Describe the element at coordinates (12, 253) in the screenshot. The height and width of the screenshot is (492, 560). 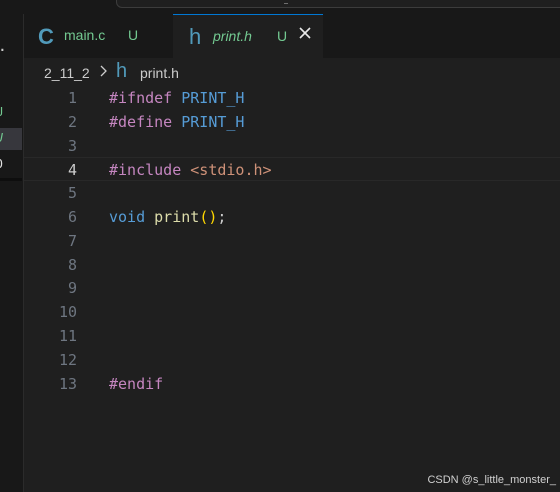
I see `explorer-sidebar: · U U 0` at that location.